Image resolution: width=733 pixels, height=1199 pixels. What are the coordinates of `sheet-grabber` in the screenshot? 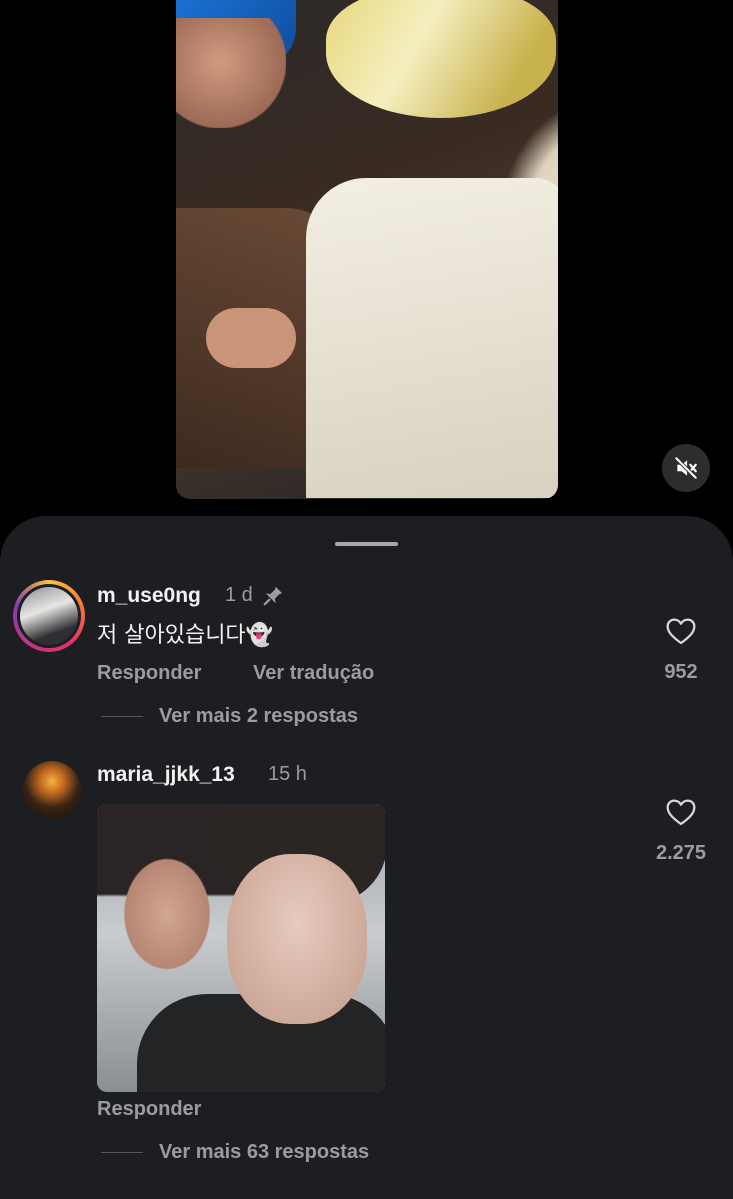 It's located at (366, 544).